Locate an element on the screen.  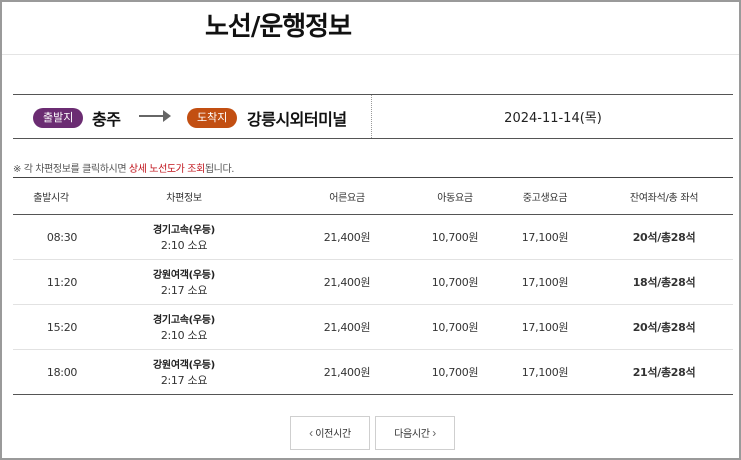
right-arrow-icon is located at coordinates (155, 116).